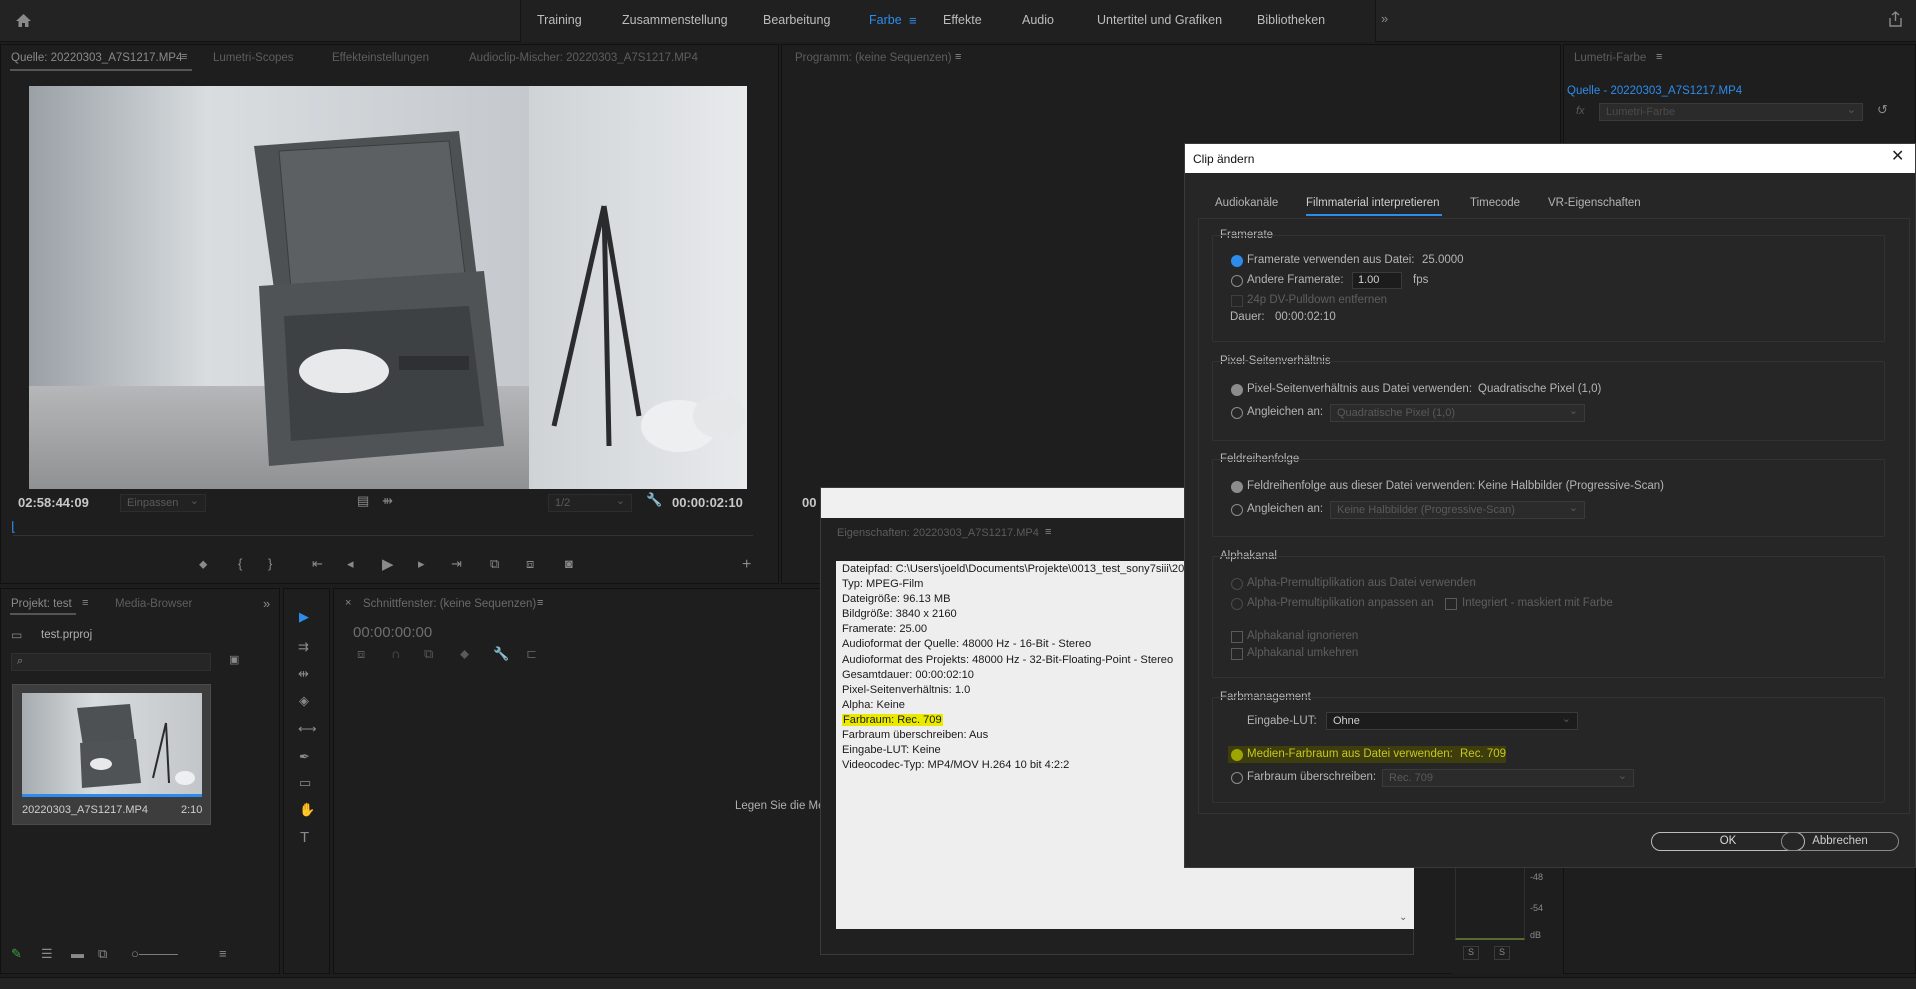 The width and height of the screenshot is (1916, 989). Describe the element at coordinates (421, 563) in the screenshot. I see `step-forward-icon: ▸` at that location.